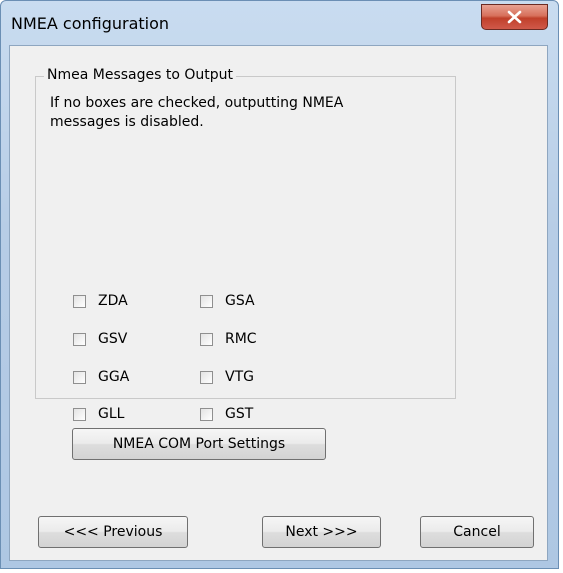 This screenshot has width=563, height=573. What do you see at coordinates (113, 301) in the screenshot?
I see `checkbox-label: ZDA` at bounding box center [113, 301].